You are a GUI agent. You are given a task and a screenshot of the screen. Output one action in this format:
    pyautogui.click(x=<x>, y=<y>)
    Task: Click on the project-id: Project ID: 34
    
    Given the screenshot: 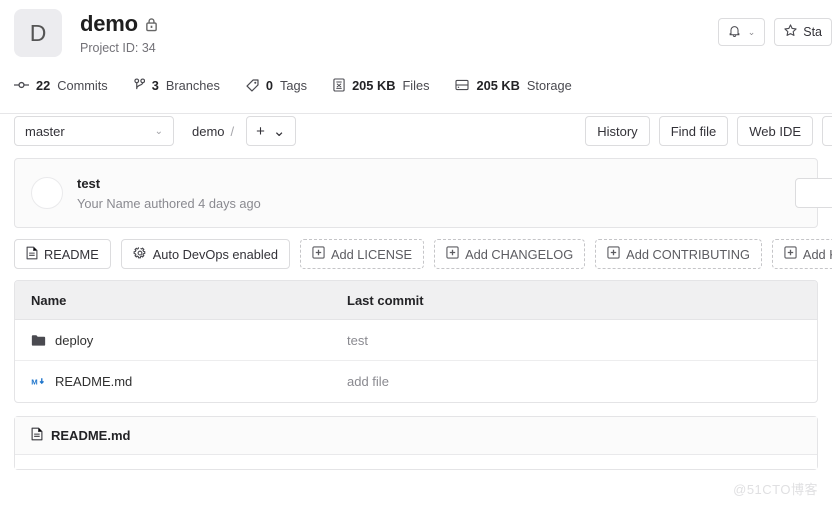 What is the action you would take?
    pyautogui.click(x=118, y=48)
    